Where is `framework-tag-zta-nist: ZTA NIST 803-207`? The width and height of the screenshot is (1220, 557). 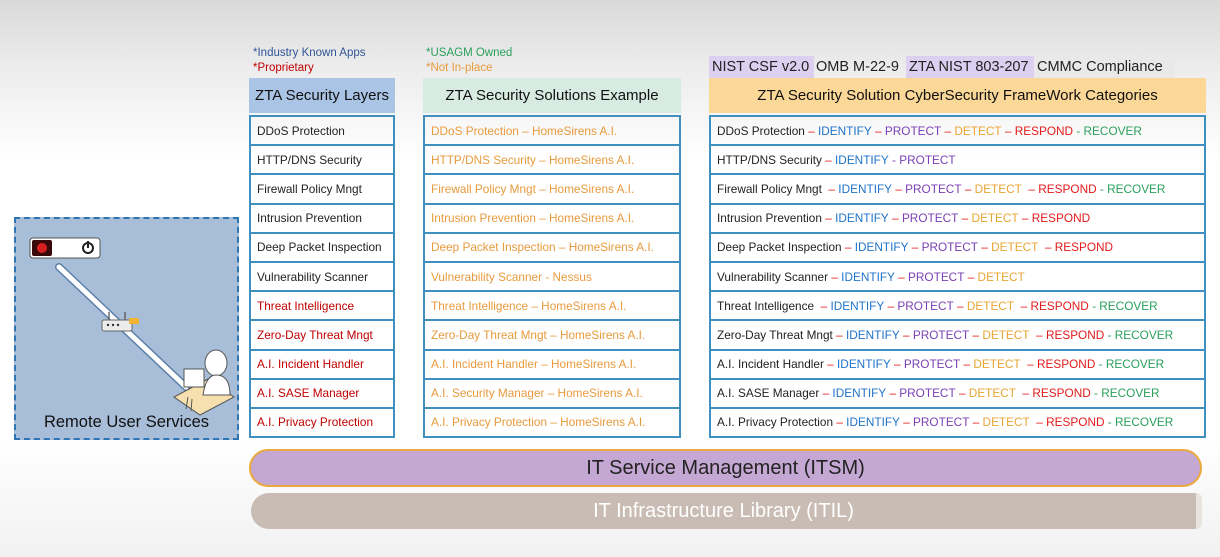
framework-tag-zta-nist: ZTA NIST 803-207 is located at coordinates (971, 67).